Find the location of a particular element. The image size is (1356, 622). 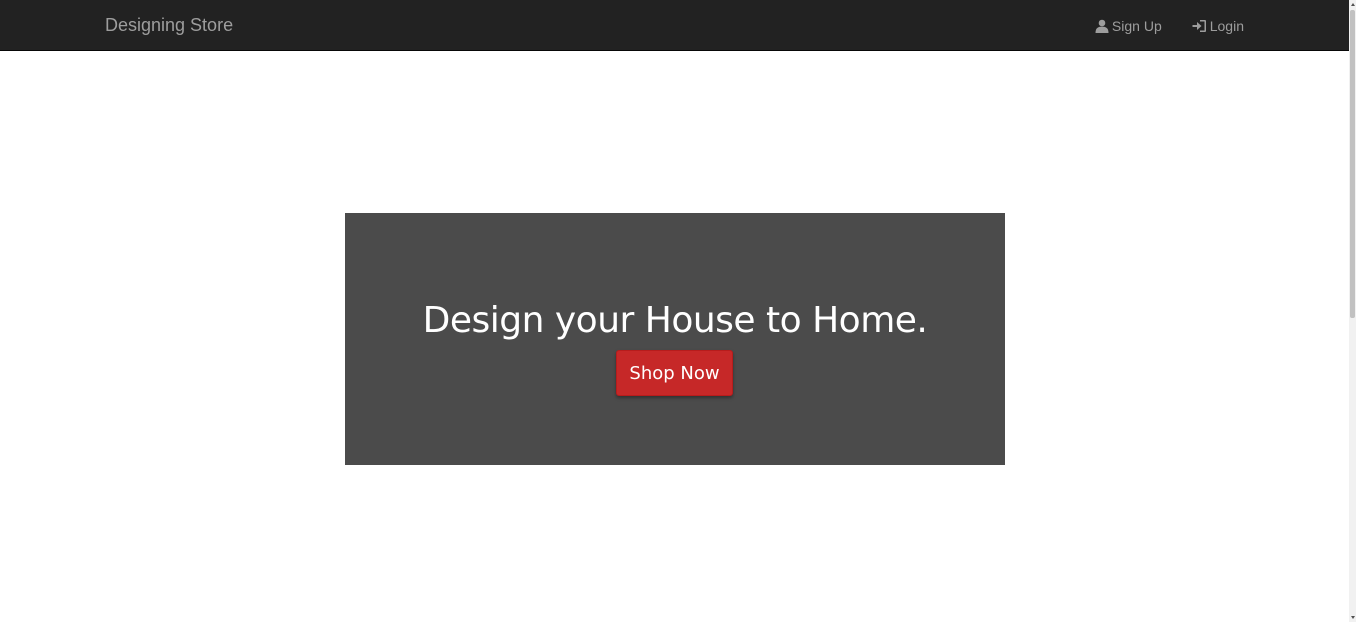

brand-link: Designing Store is located at coordinates (169, 25).